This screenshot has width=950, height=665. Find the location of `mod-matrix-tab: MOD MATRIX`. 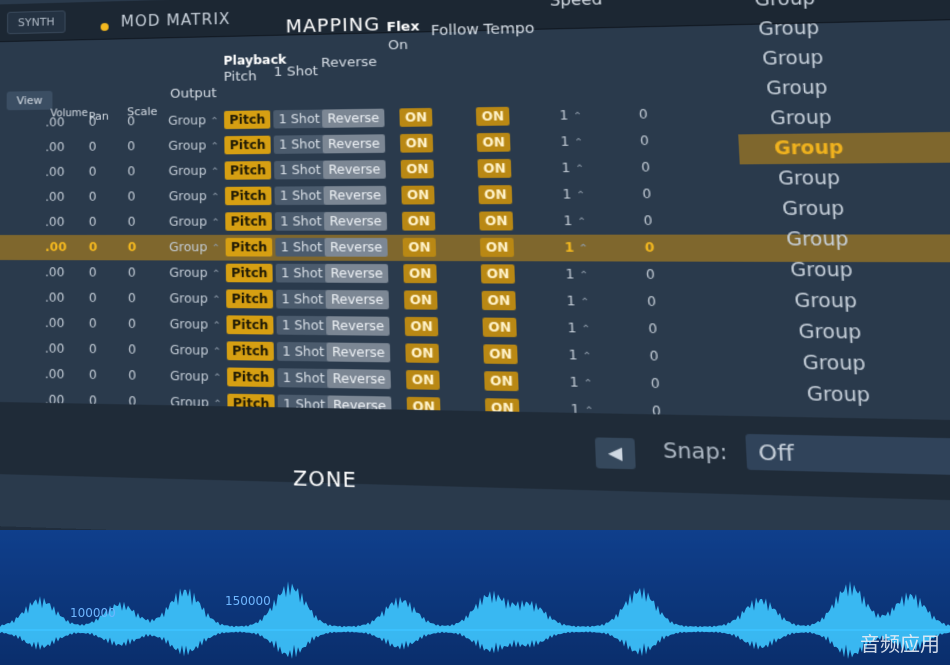

mod-matrix-tab: MOD MATRIX is located at coordinates (176, 20).